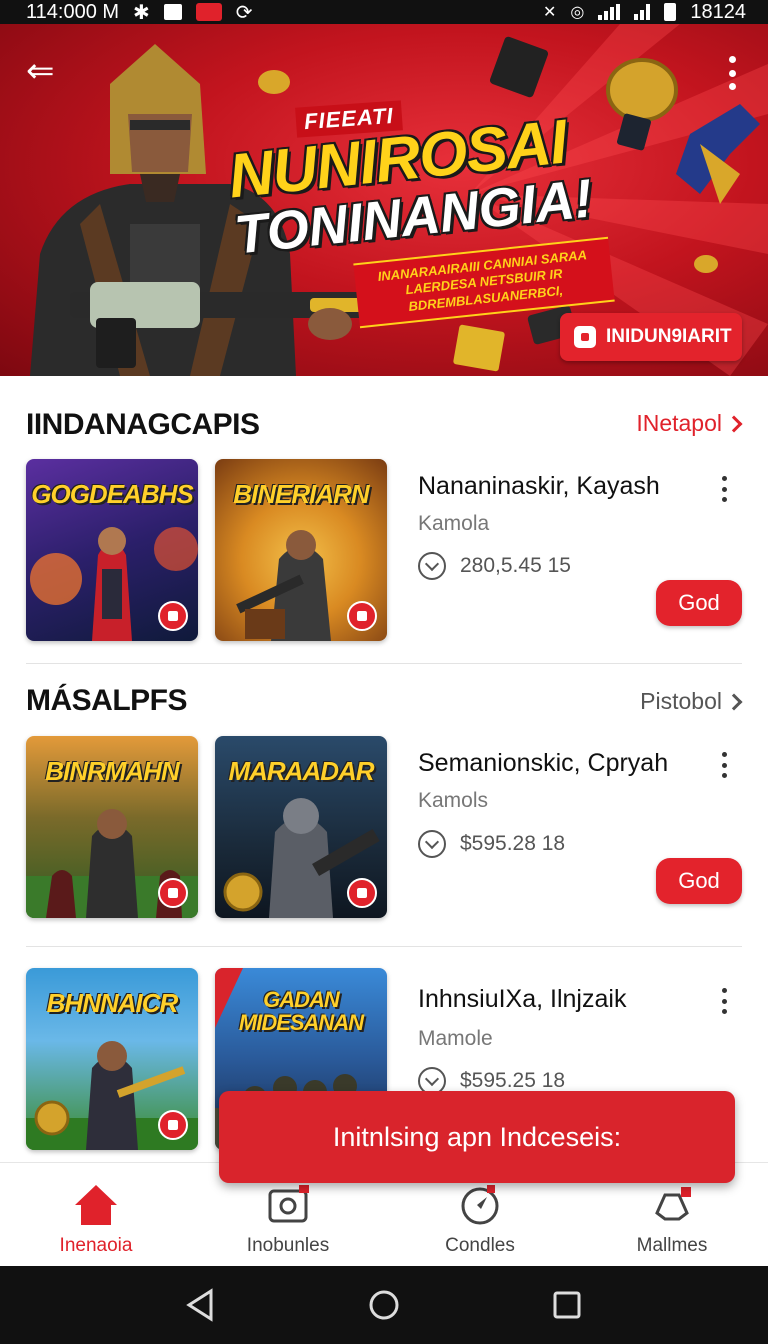 This screenshot has width=768, height=1344. I want to click on item-subtitle: Mamole, so click(455, 1038).